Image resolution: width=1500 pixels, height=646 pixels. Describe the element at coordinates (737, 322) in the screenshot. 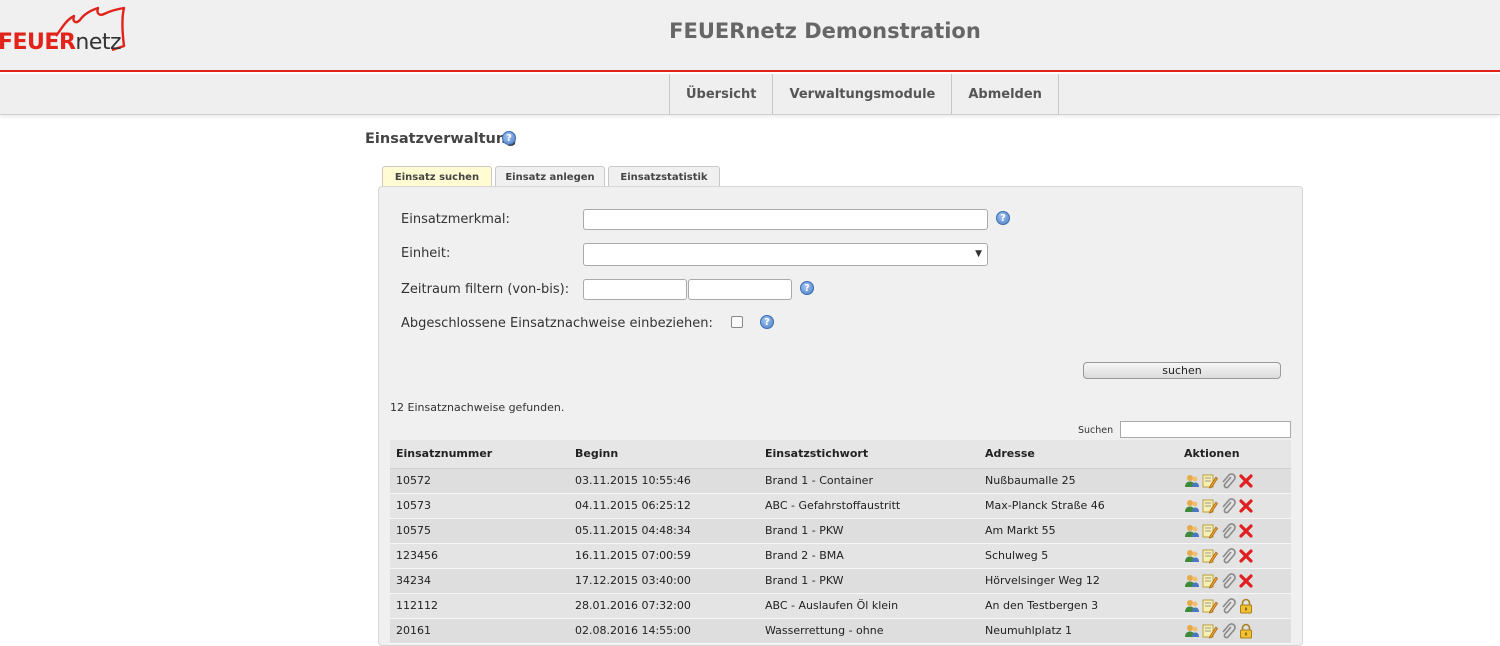

I see `abgeschlossen-checkbox` at that location.